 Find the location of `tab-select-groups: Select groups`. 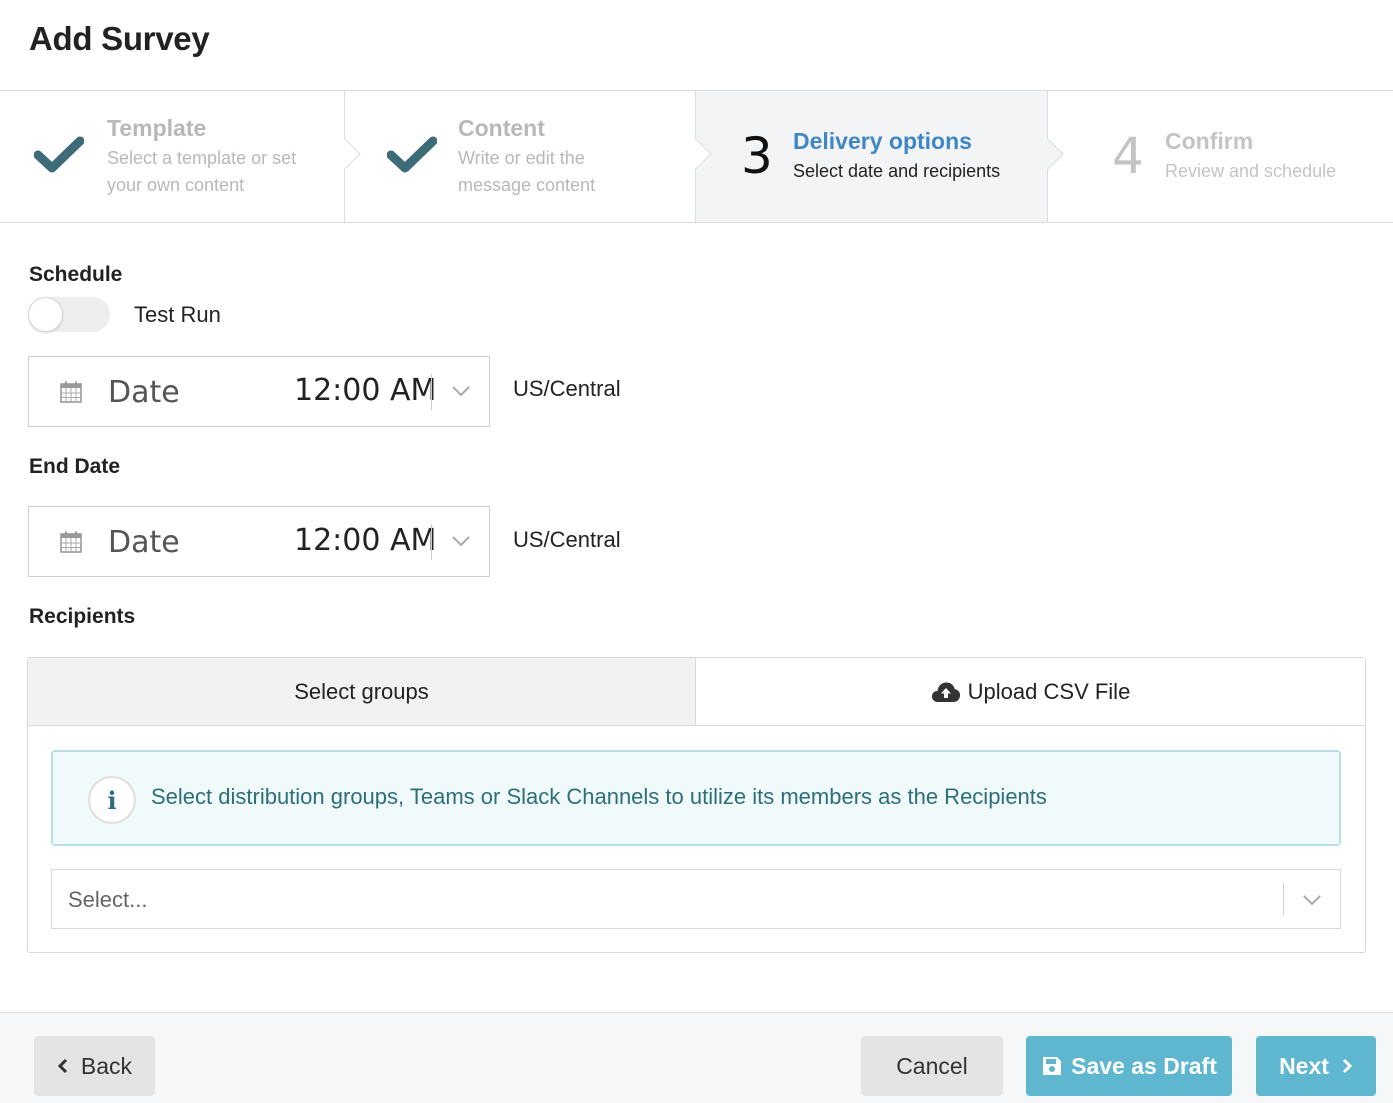

tab-select-groups: Select groups is located at coordinates (362, 691).